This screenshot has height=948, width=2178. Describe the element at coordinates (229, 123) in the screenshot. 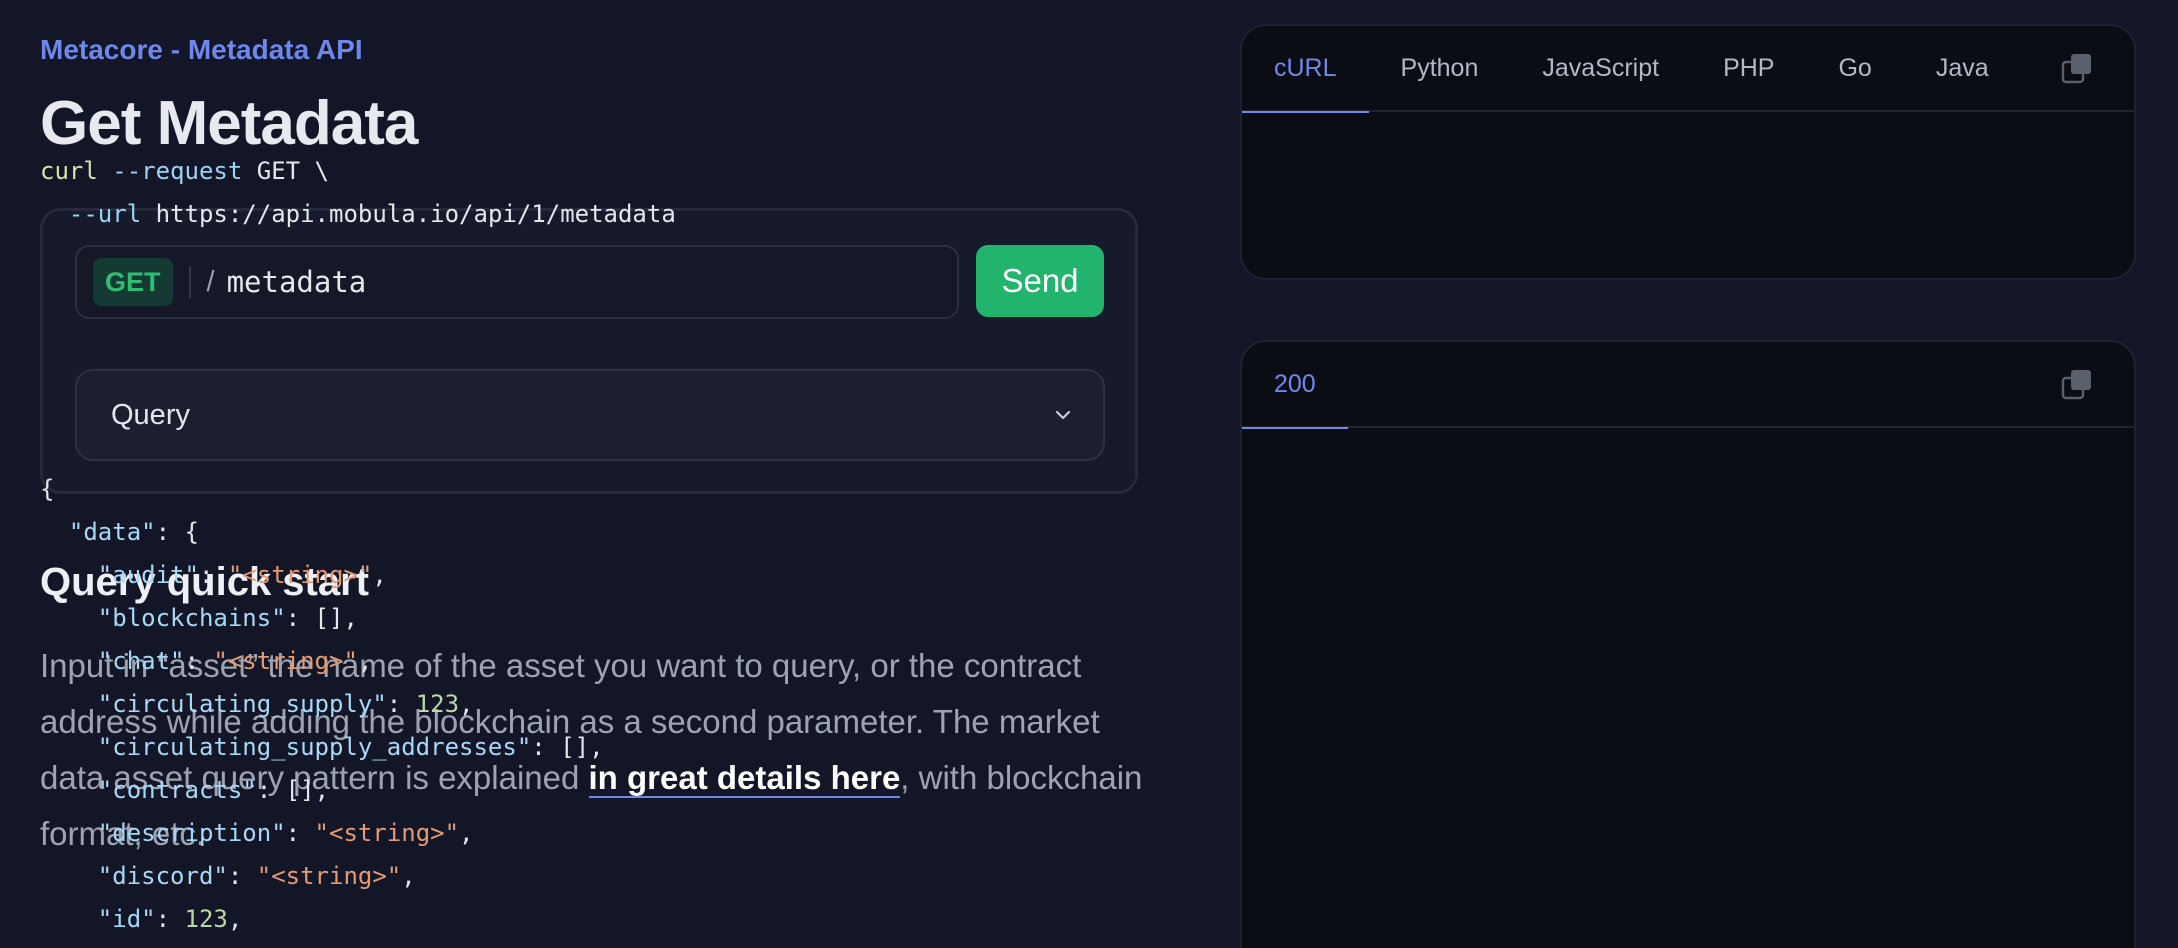

I see `page-title: Get Metadata` at that location.